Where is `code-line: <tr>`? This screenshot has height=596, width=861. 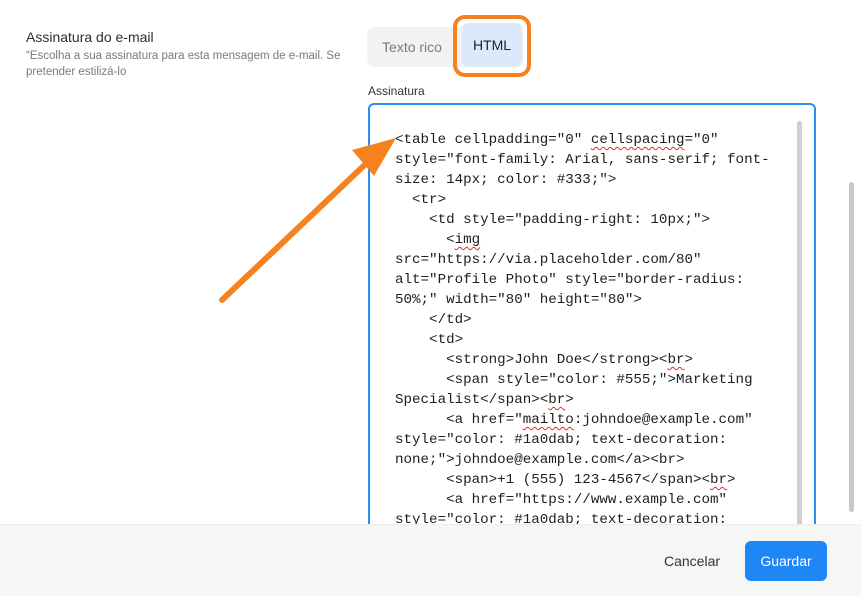 code-line: <tr> is located at coordinates (421, 200).